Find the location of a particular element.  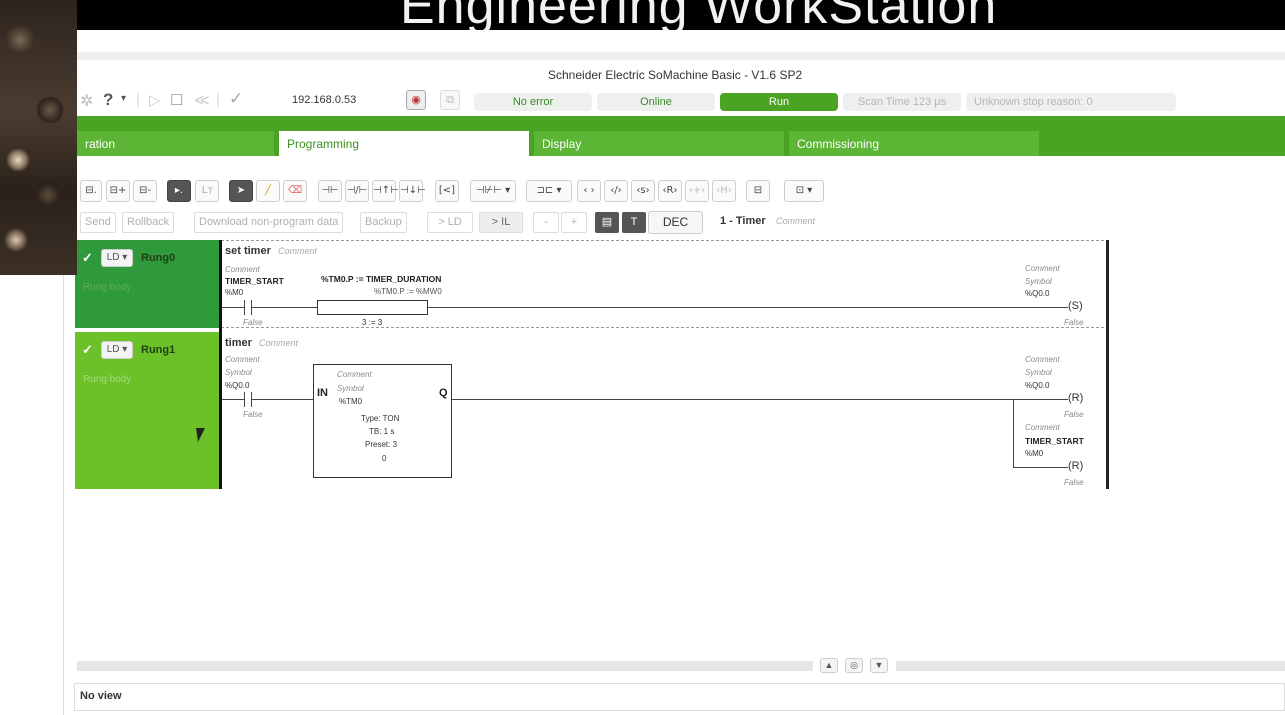

operation-block is located at coordinates (372, 307).